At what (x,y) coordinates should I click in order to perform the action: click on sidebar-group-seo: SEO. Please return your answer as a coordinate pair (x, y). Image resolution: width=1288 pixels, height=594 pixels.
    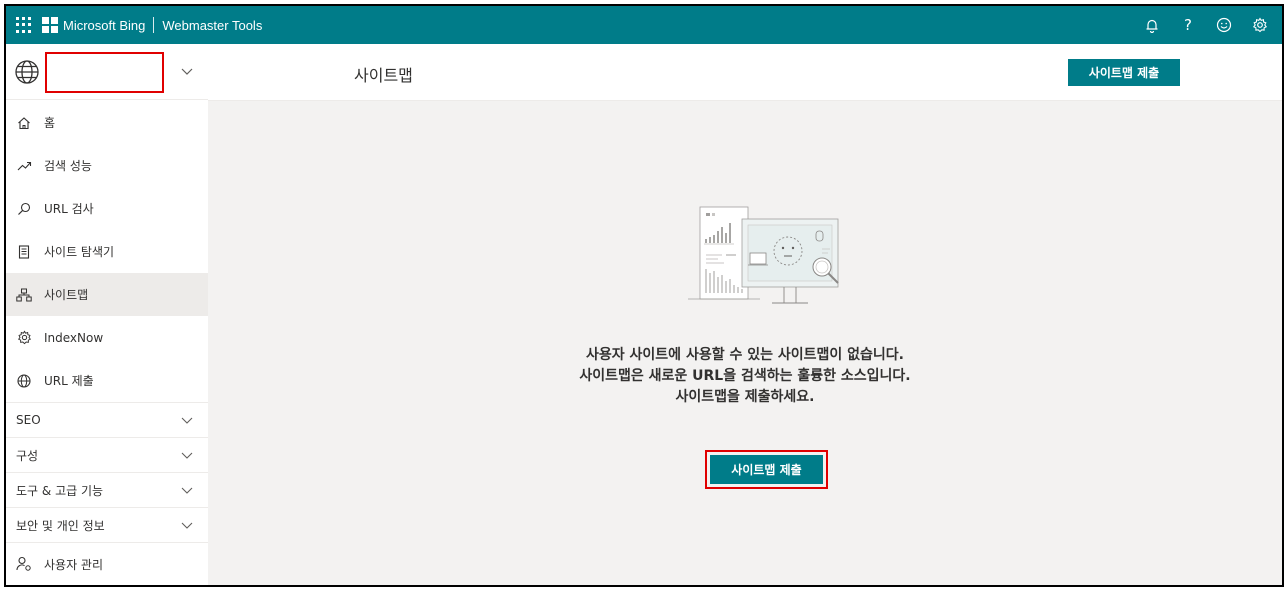
    Looking at the image, I should click on (107, 419).